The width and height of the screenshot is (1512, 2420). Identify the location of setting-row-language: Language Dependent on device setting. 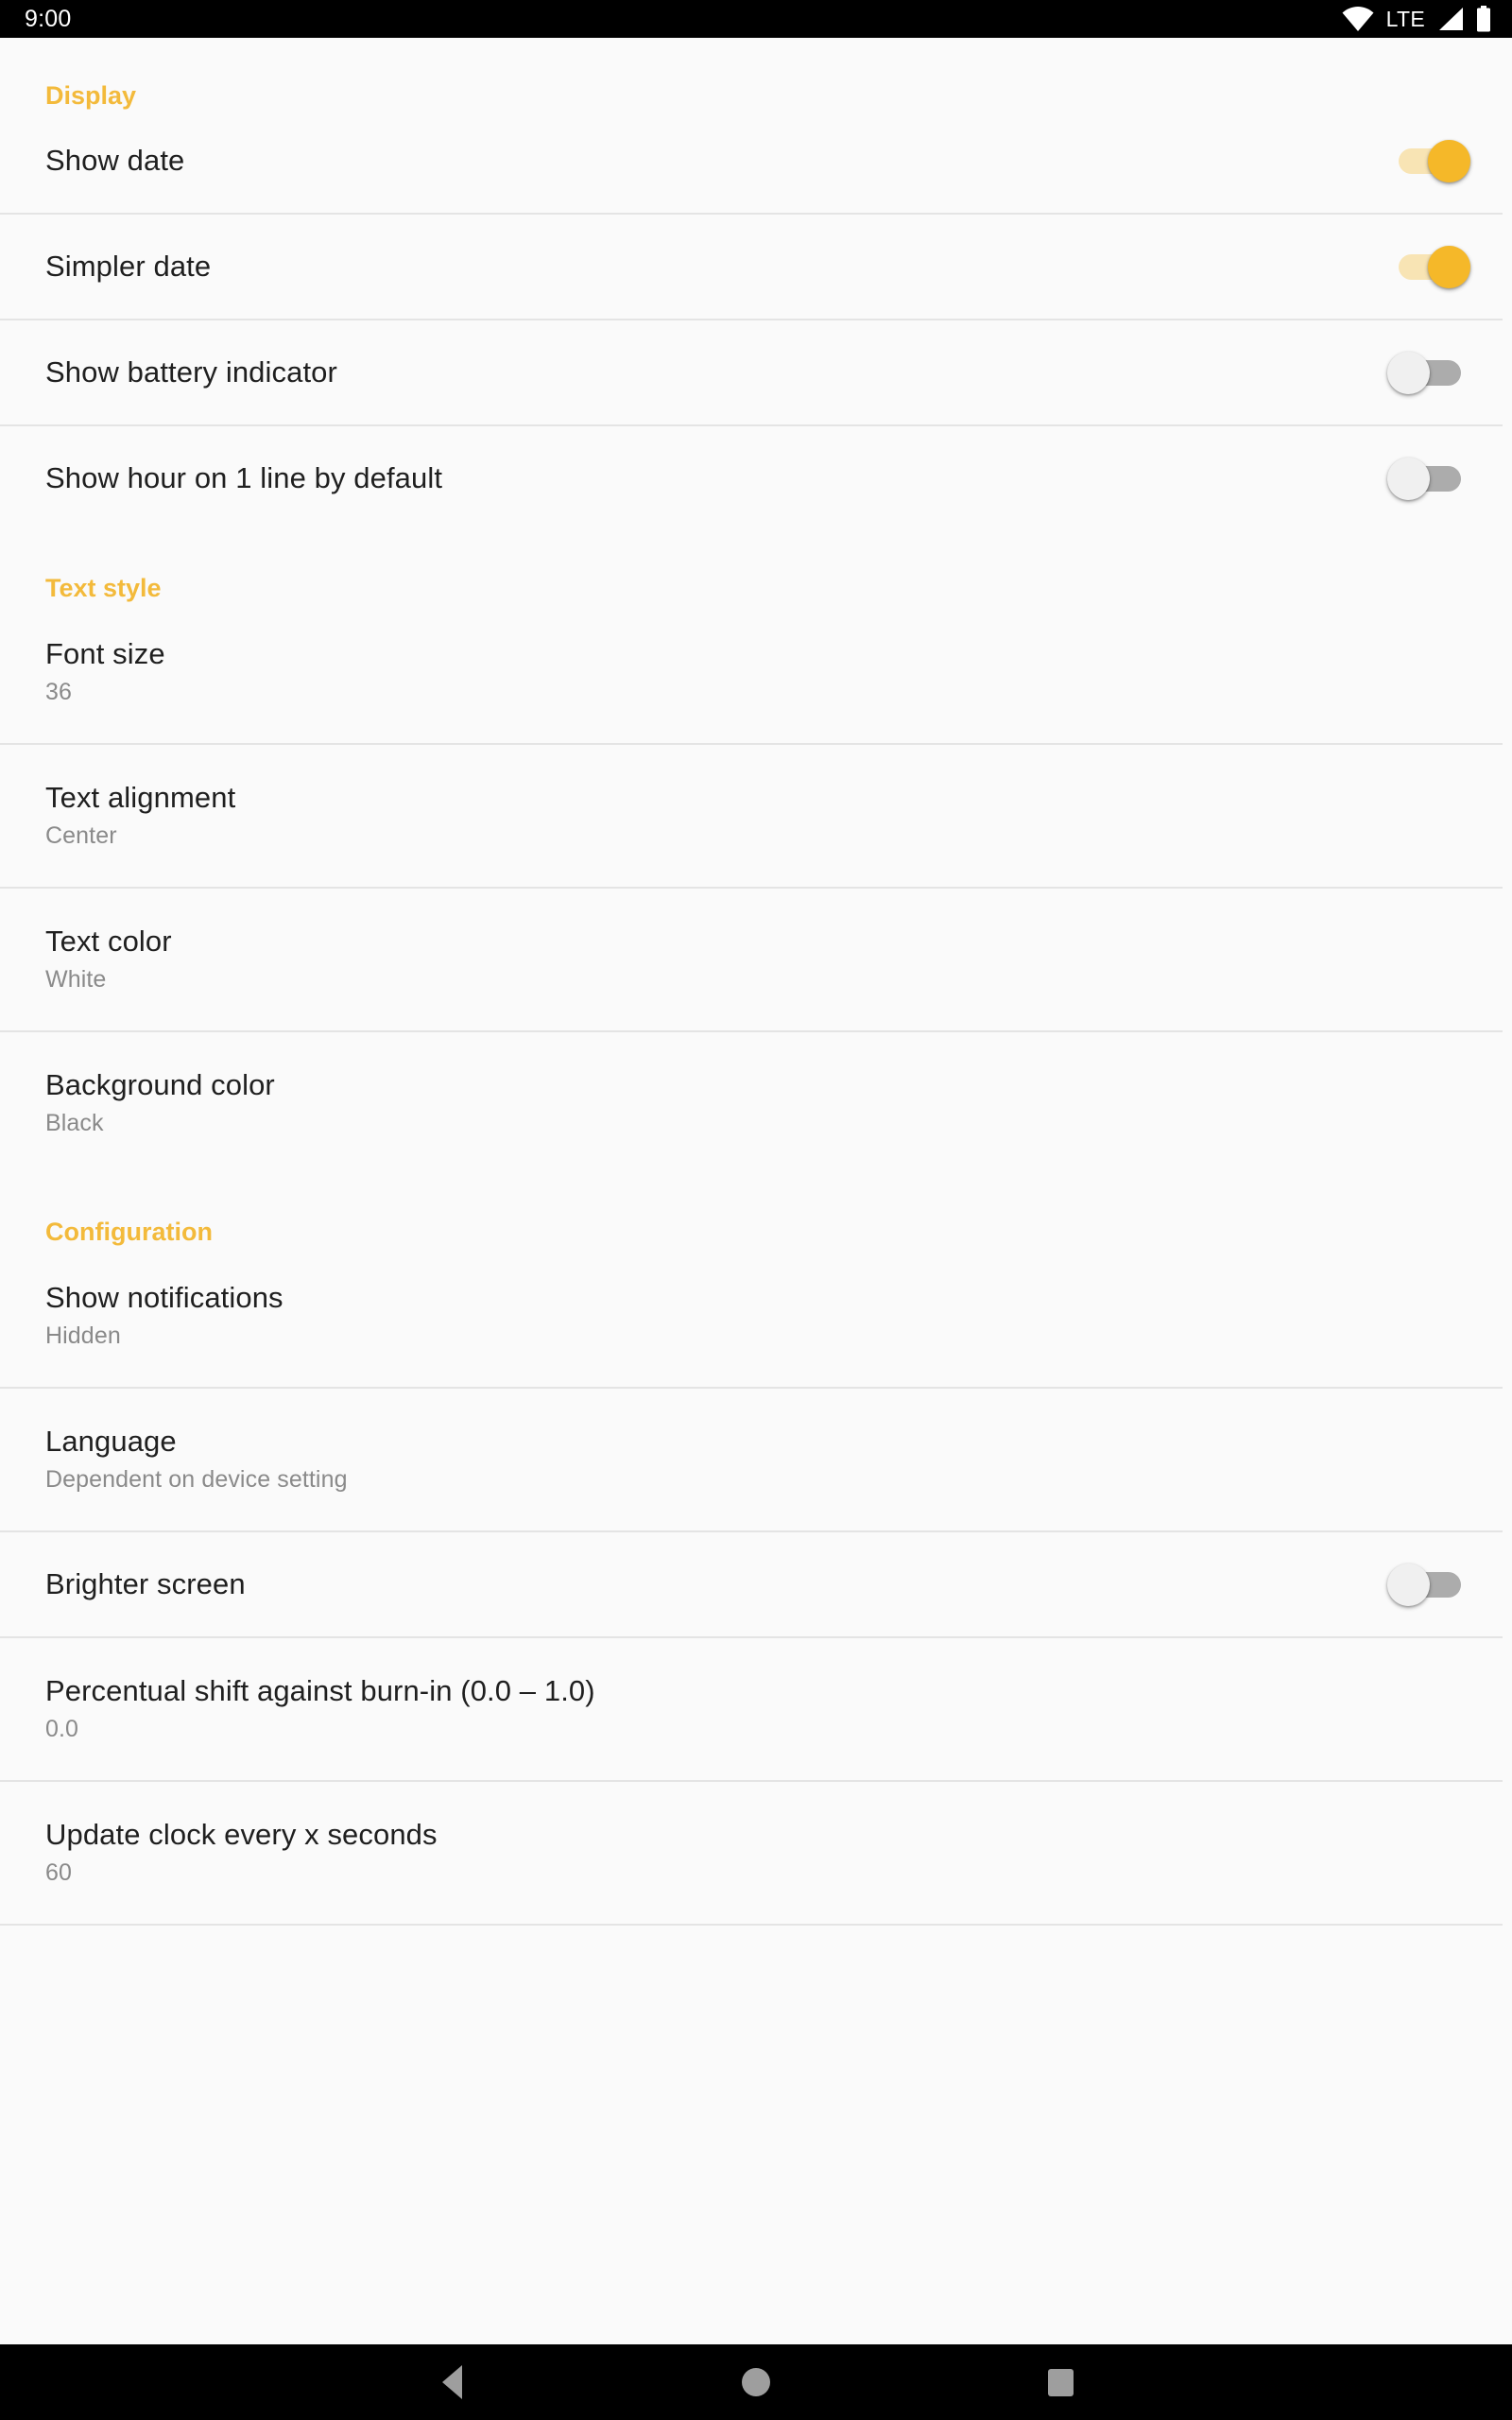
(756, 1459).